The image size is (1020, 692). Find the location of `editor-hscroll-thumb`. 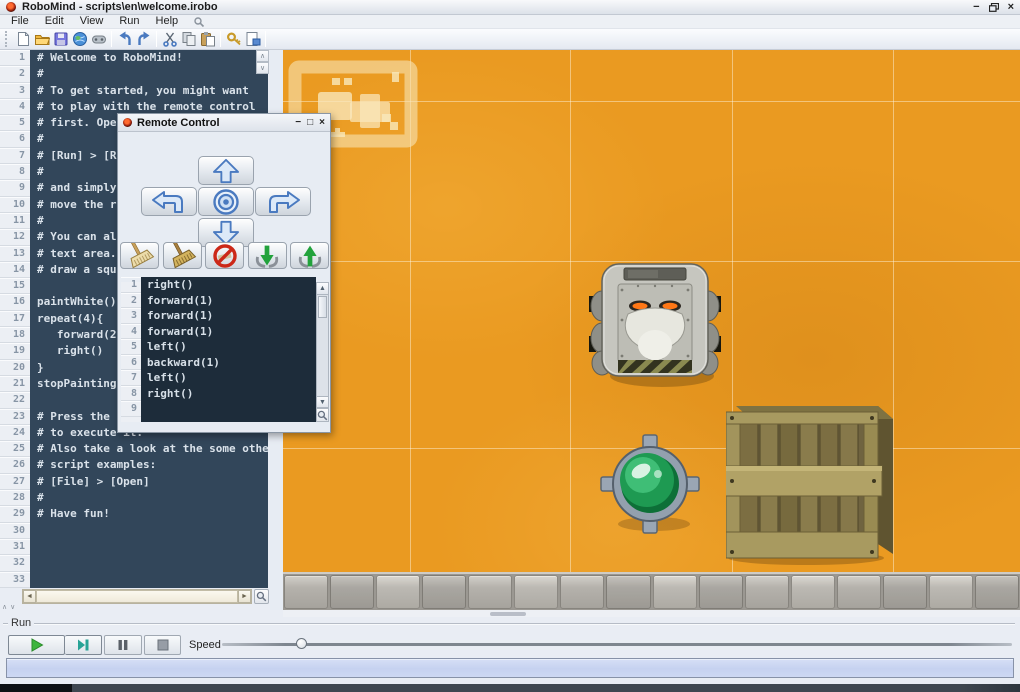

editor-hscroll-thumb is located at coordinates (137, 596).